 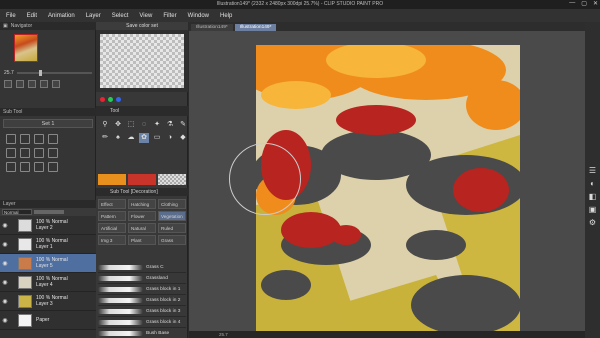 What do you see at coordinates (112, 179) in the screenshot?
I see `main-color-swatch` at bounding box center [112, 179].